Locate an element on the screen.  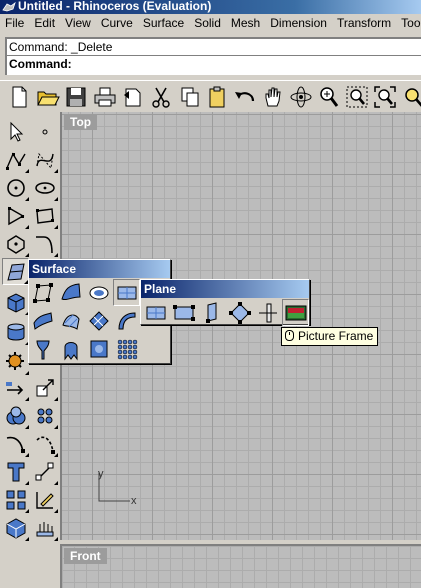
zoom-selected-button is located at coordinates (410, 97).